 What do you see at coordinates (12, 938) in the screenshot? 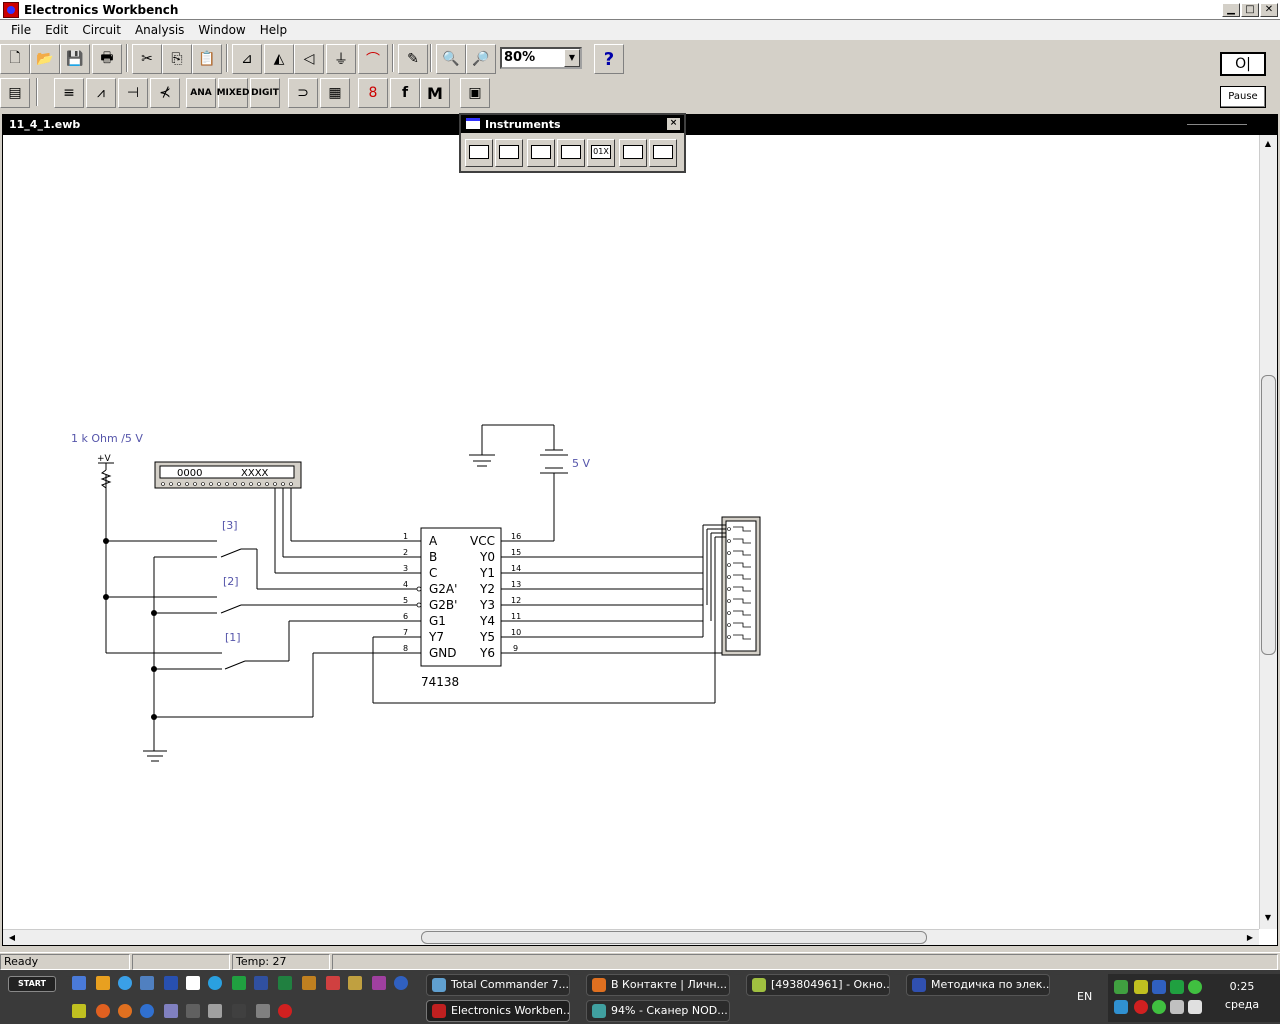
I see `scroll-left-icon: ◀` at bounding box center [12, 938].